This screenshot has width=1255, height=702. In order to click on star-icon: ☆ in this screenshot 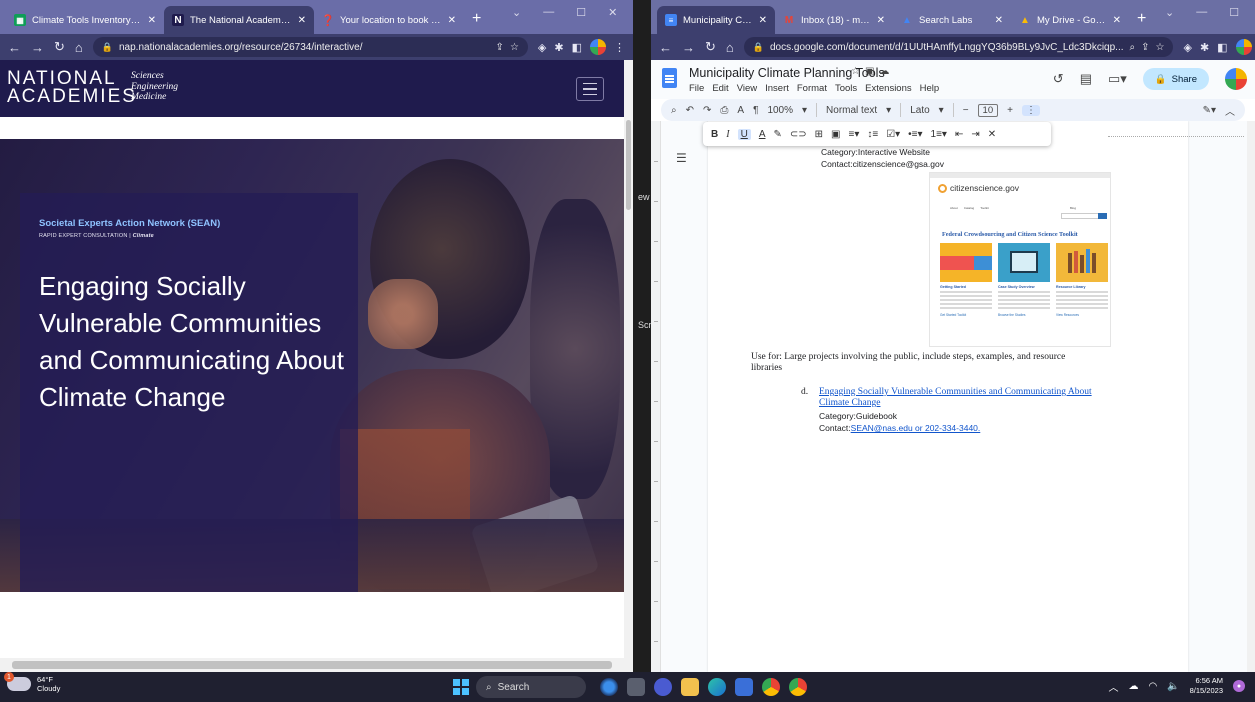, I will do `click(858, 71)`.